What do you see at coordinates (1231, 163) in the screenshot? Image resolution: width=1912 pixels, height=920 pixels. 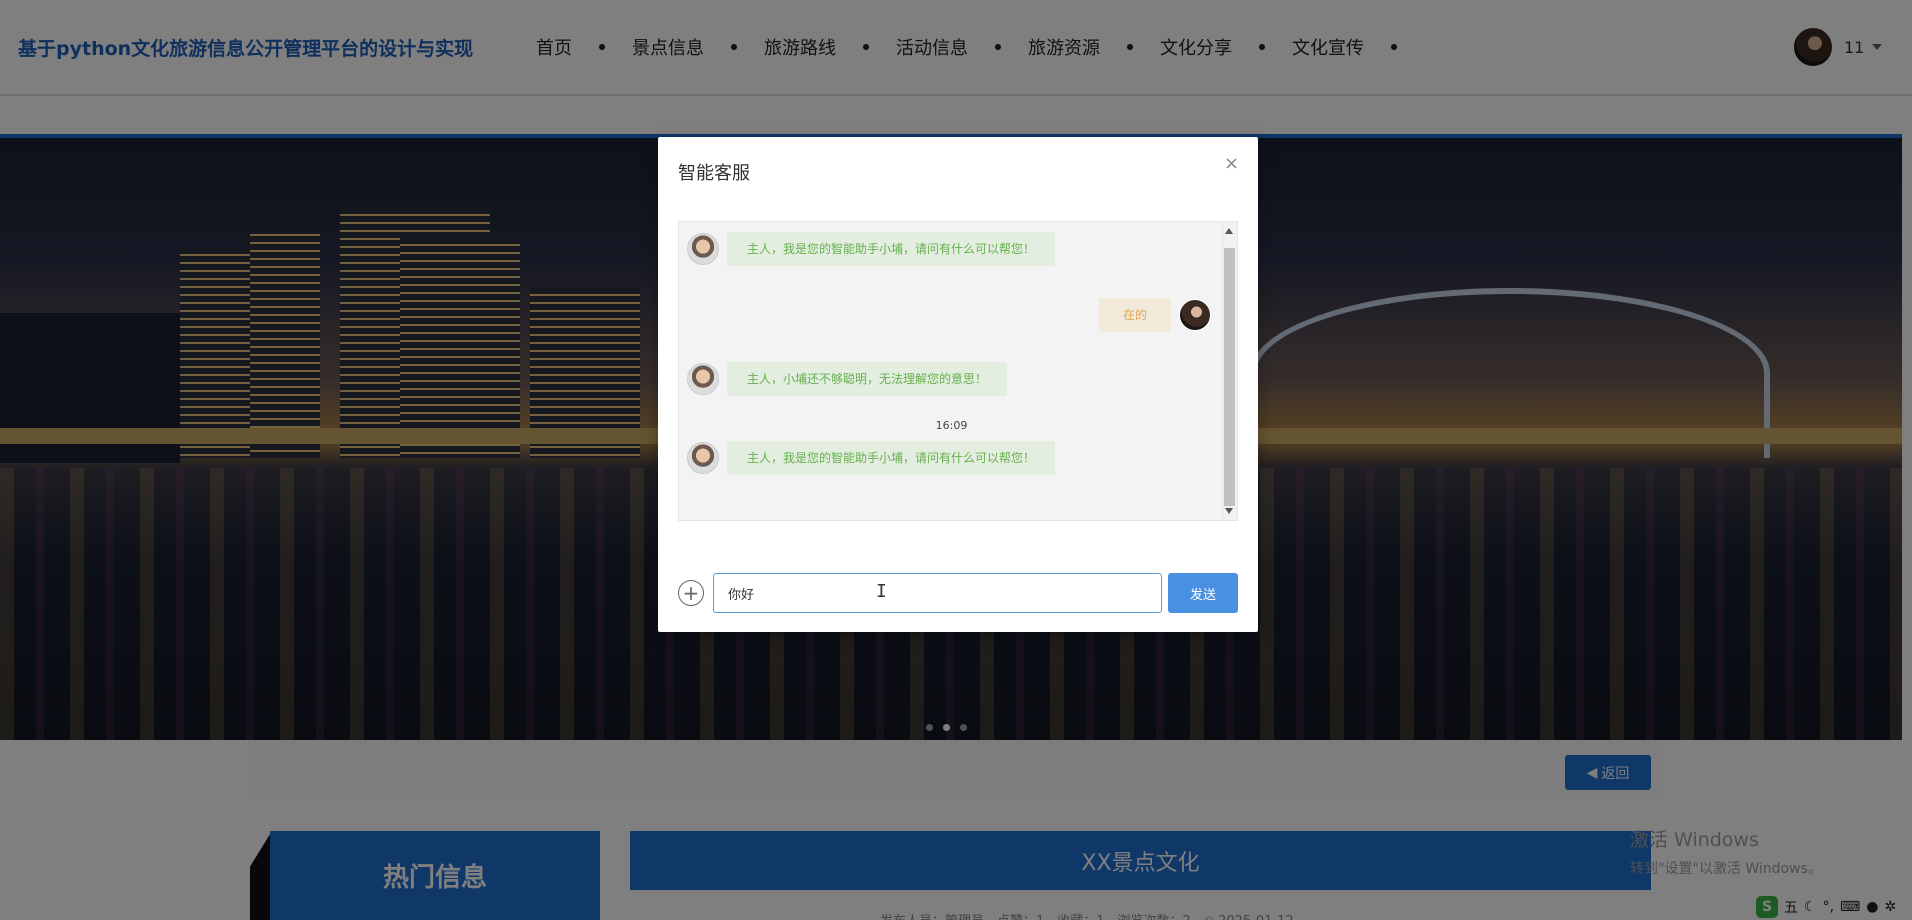 I see `close-icon: ×` at bounding box center [1231, 163].